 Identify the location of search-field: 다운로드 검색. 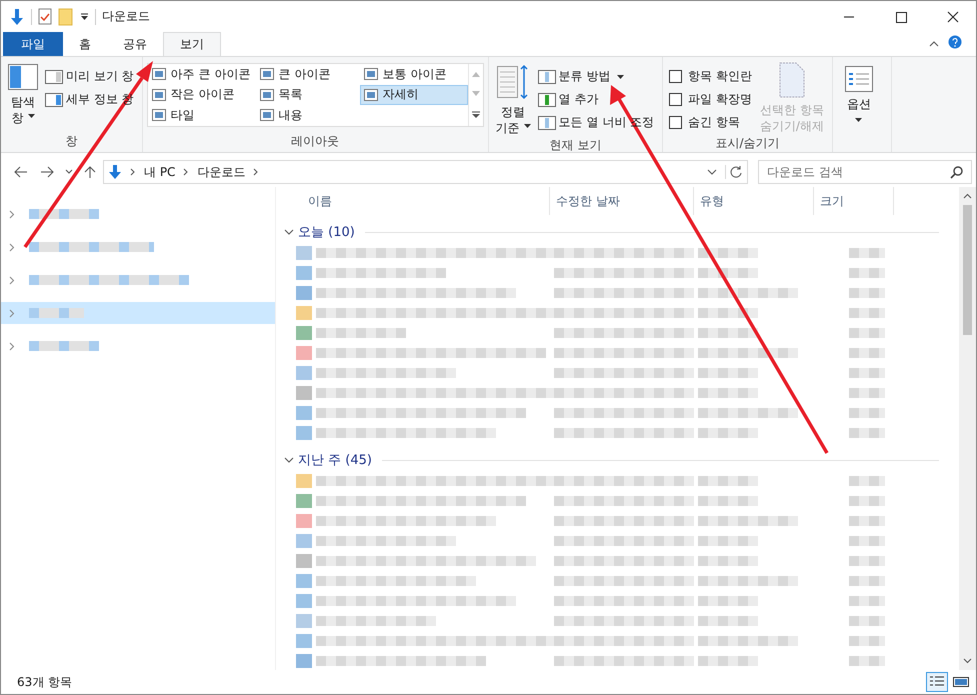
(865, 172).